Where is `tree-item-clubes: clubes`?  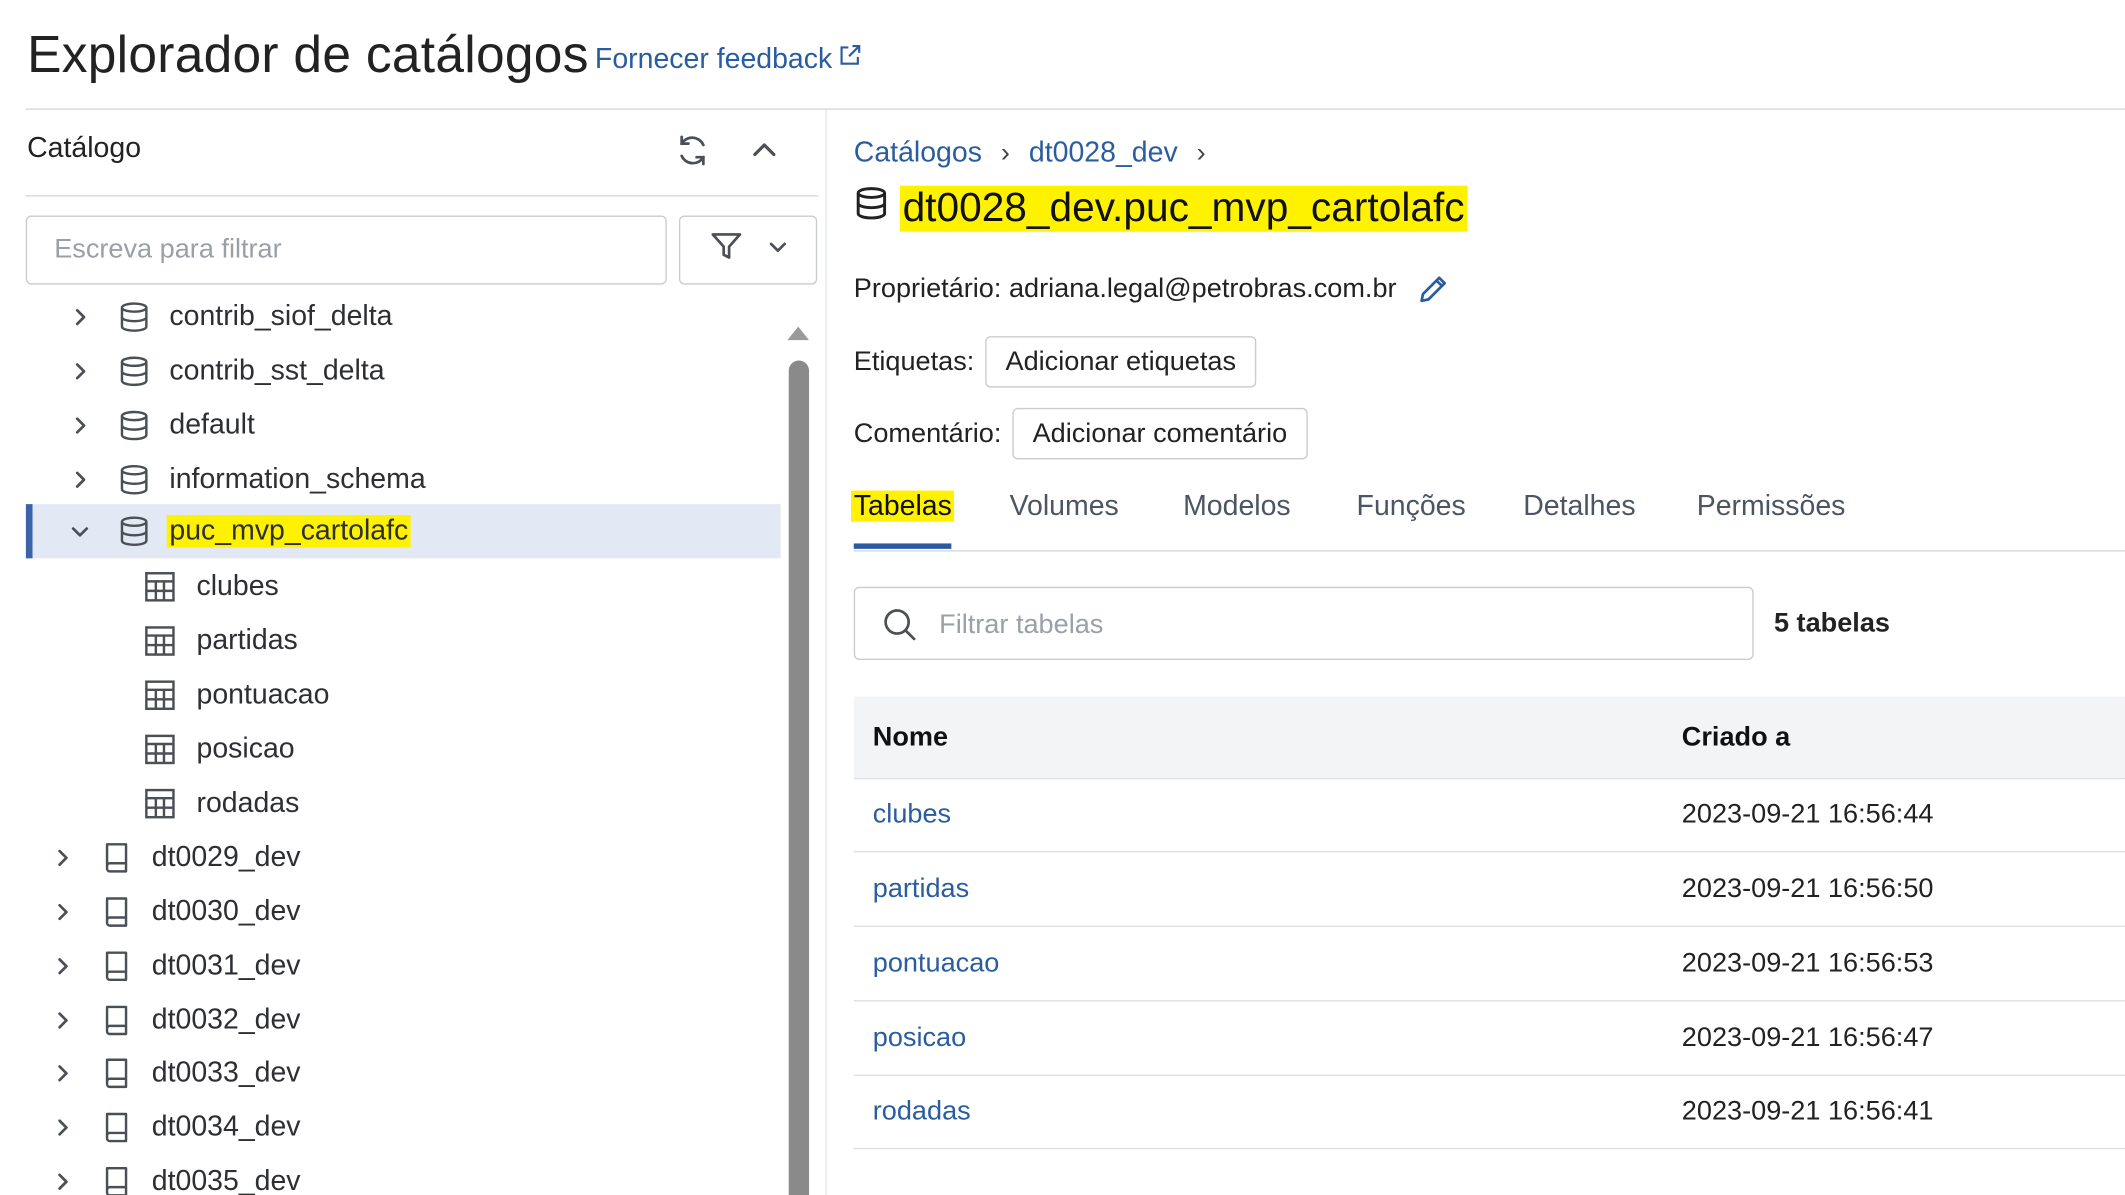
tree-item-clubes: clubes is located at coordinates (403, 587).